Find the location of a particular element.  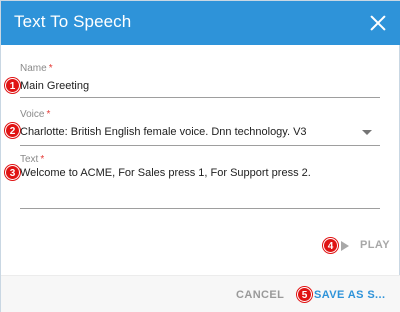

play-button-label: PLAY is located at coordinates (375, 245).